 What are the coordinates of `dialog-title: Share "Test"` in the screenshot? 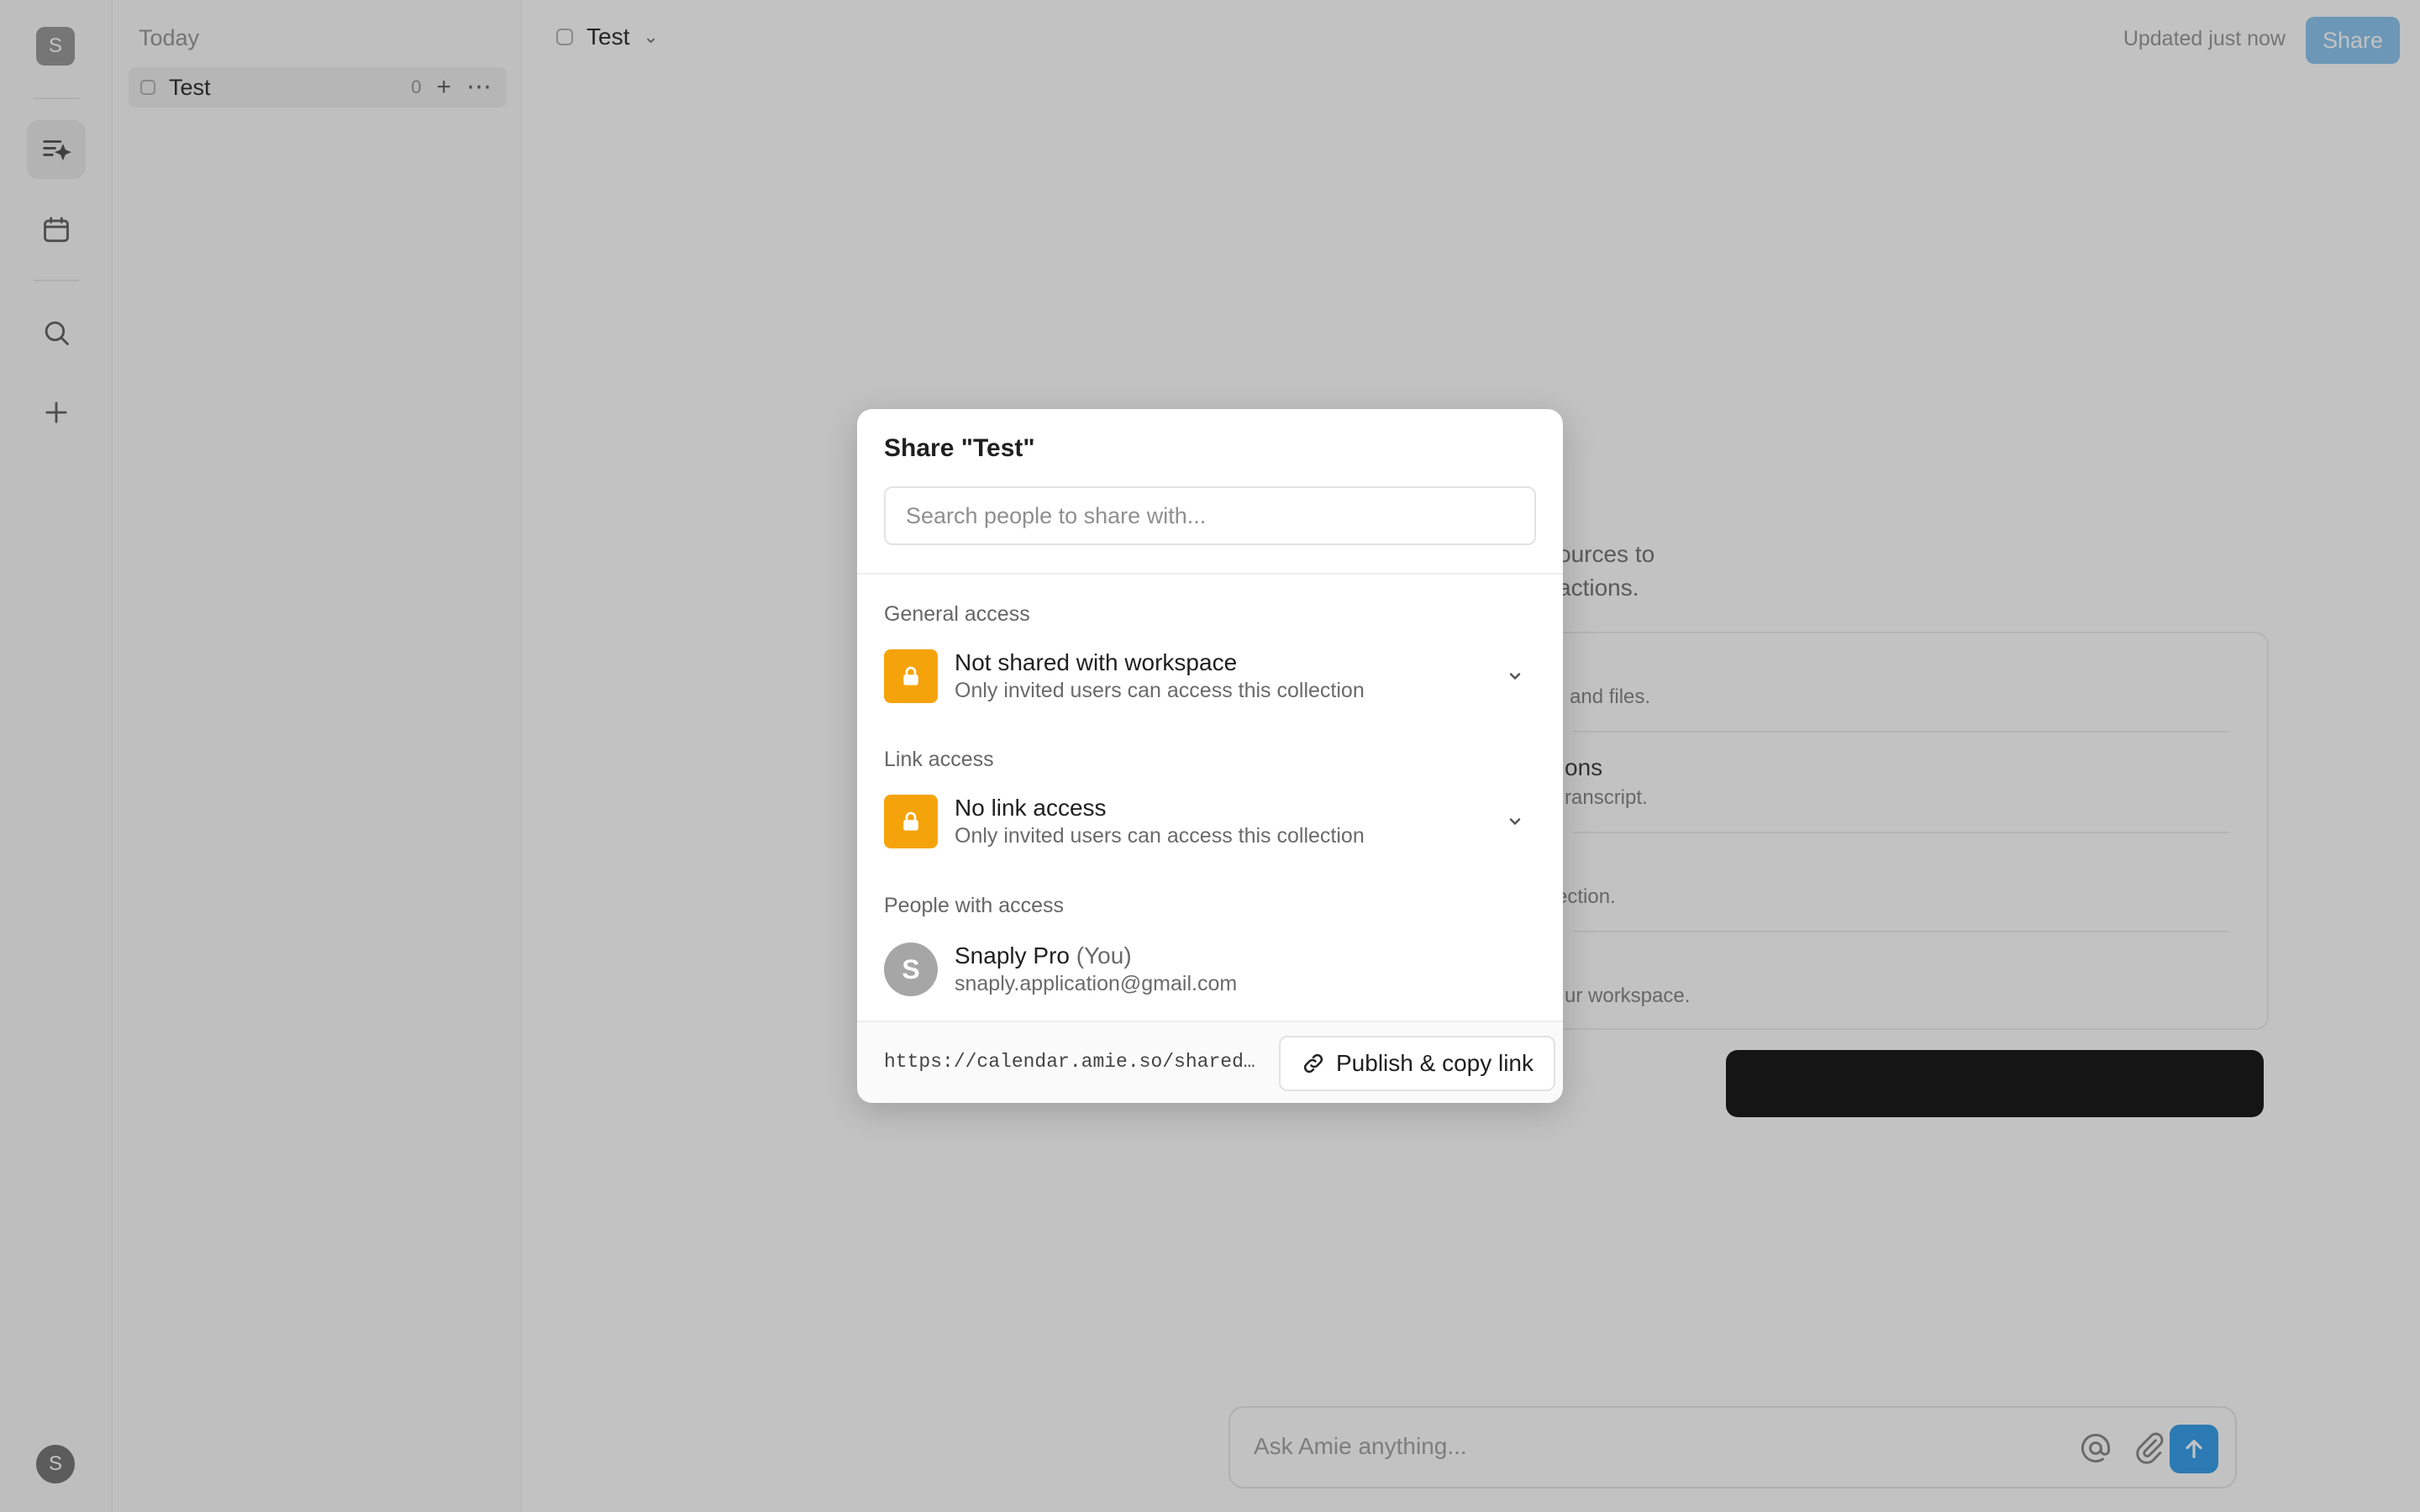 It's located at (960, 448).